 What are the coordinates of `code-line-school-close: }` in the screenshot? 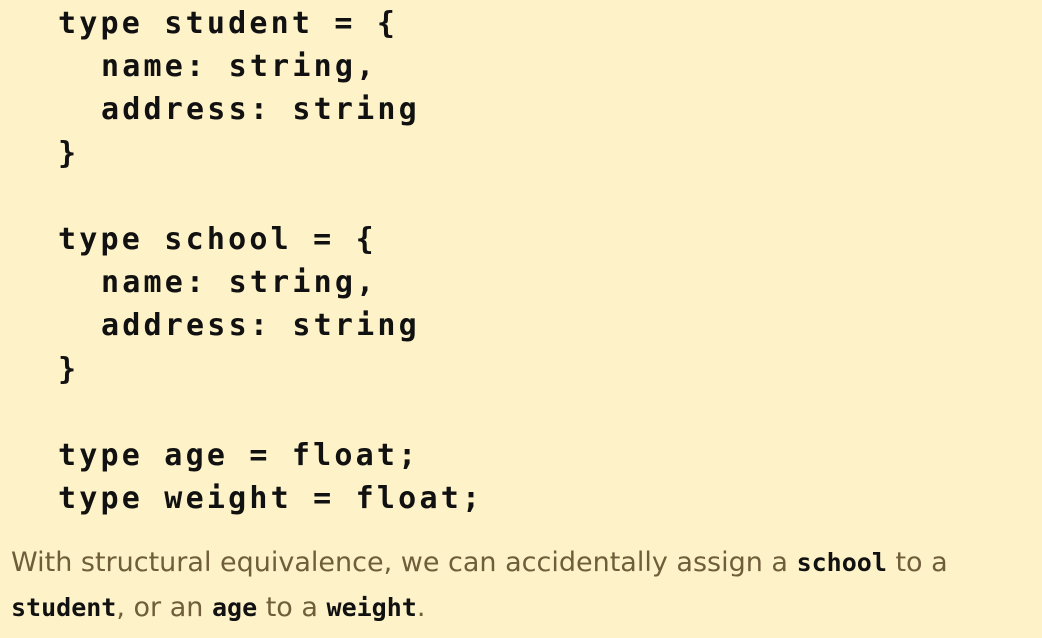 It's located at (69, 369).